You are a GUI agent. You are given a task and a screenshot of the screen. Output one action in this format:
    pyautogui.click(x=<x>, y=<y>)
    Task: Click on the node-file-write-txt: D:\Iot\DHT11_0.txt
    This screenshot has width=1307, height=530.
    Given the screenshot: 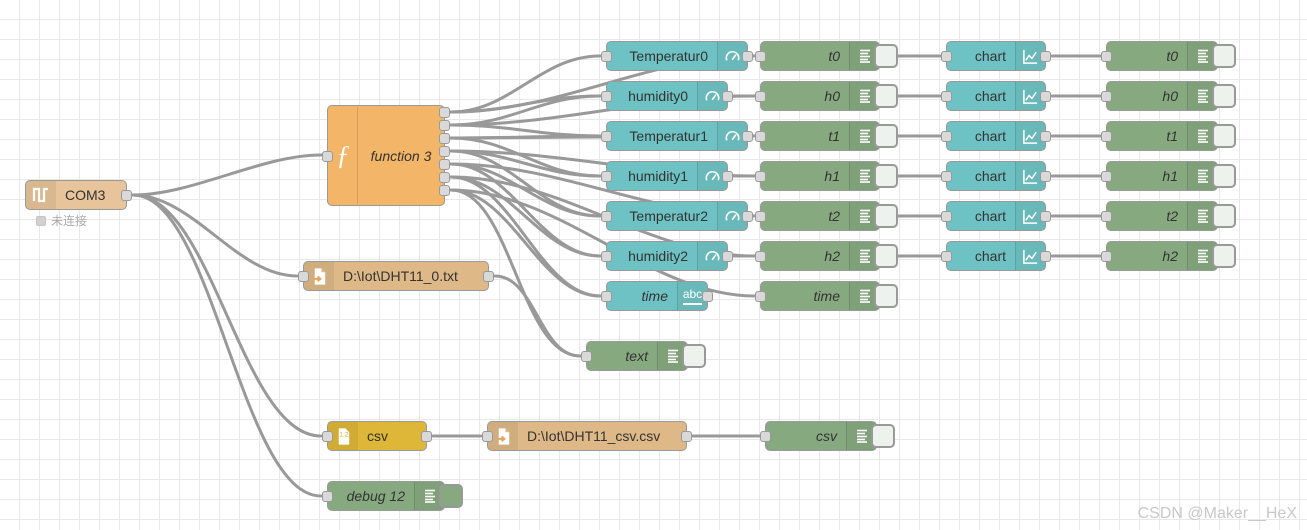 What is the action you would take?
    pyautogui.click(x=396, y=276)
    